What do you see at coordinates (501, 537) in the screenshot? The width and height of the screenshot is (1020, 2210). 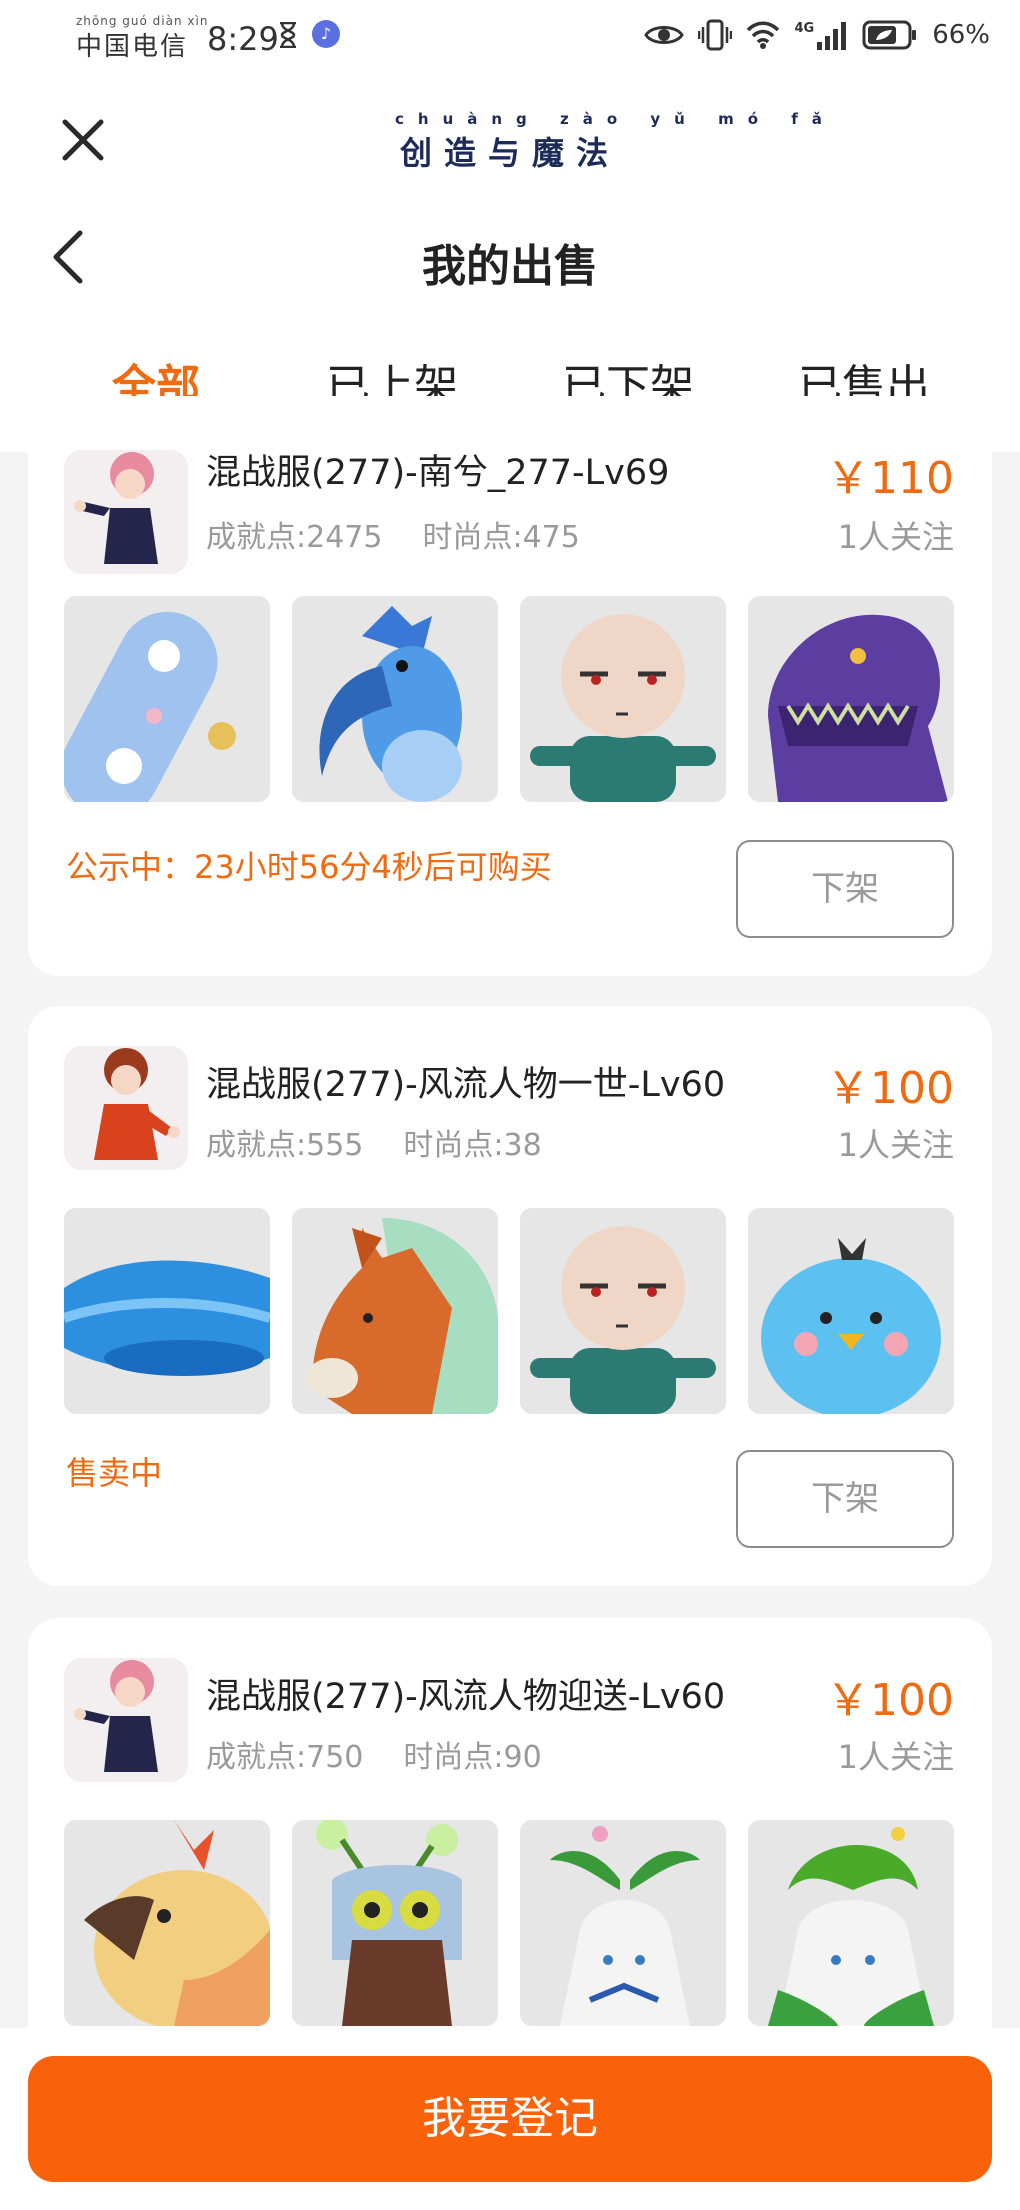 I see `fashion-points: 时尚点:475` at bounding box center [501, 537].